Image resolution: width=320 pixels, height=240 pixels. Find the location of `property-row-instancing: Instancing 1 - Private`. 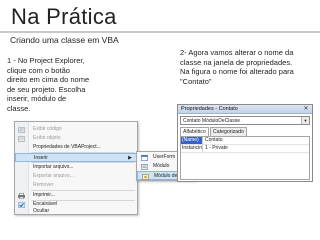

property-row-instancing: Instancing 1 - Private is located at coordinates (245, 149).